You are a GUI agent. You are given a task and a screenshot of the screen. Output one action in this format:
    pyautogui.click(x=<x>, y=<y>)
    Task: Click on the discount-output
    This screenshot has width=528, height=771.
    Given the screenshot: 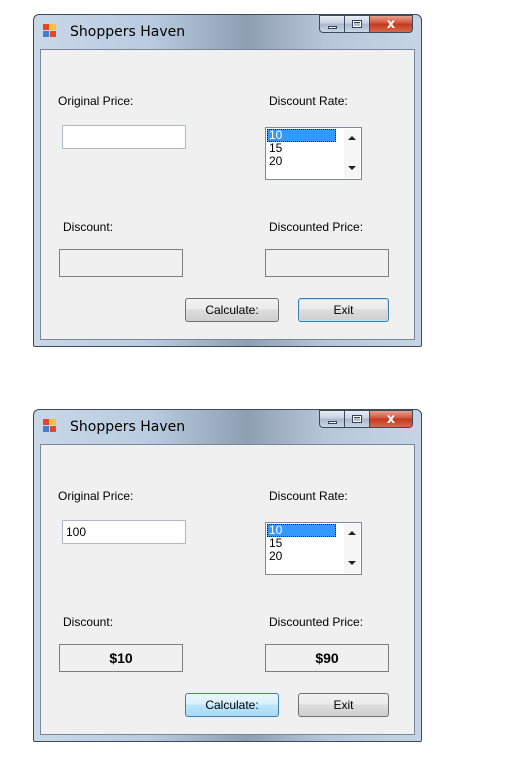 What is the action you would take?
    pyautogui.click(x=121, y=263)
    